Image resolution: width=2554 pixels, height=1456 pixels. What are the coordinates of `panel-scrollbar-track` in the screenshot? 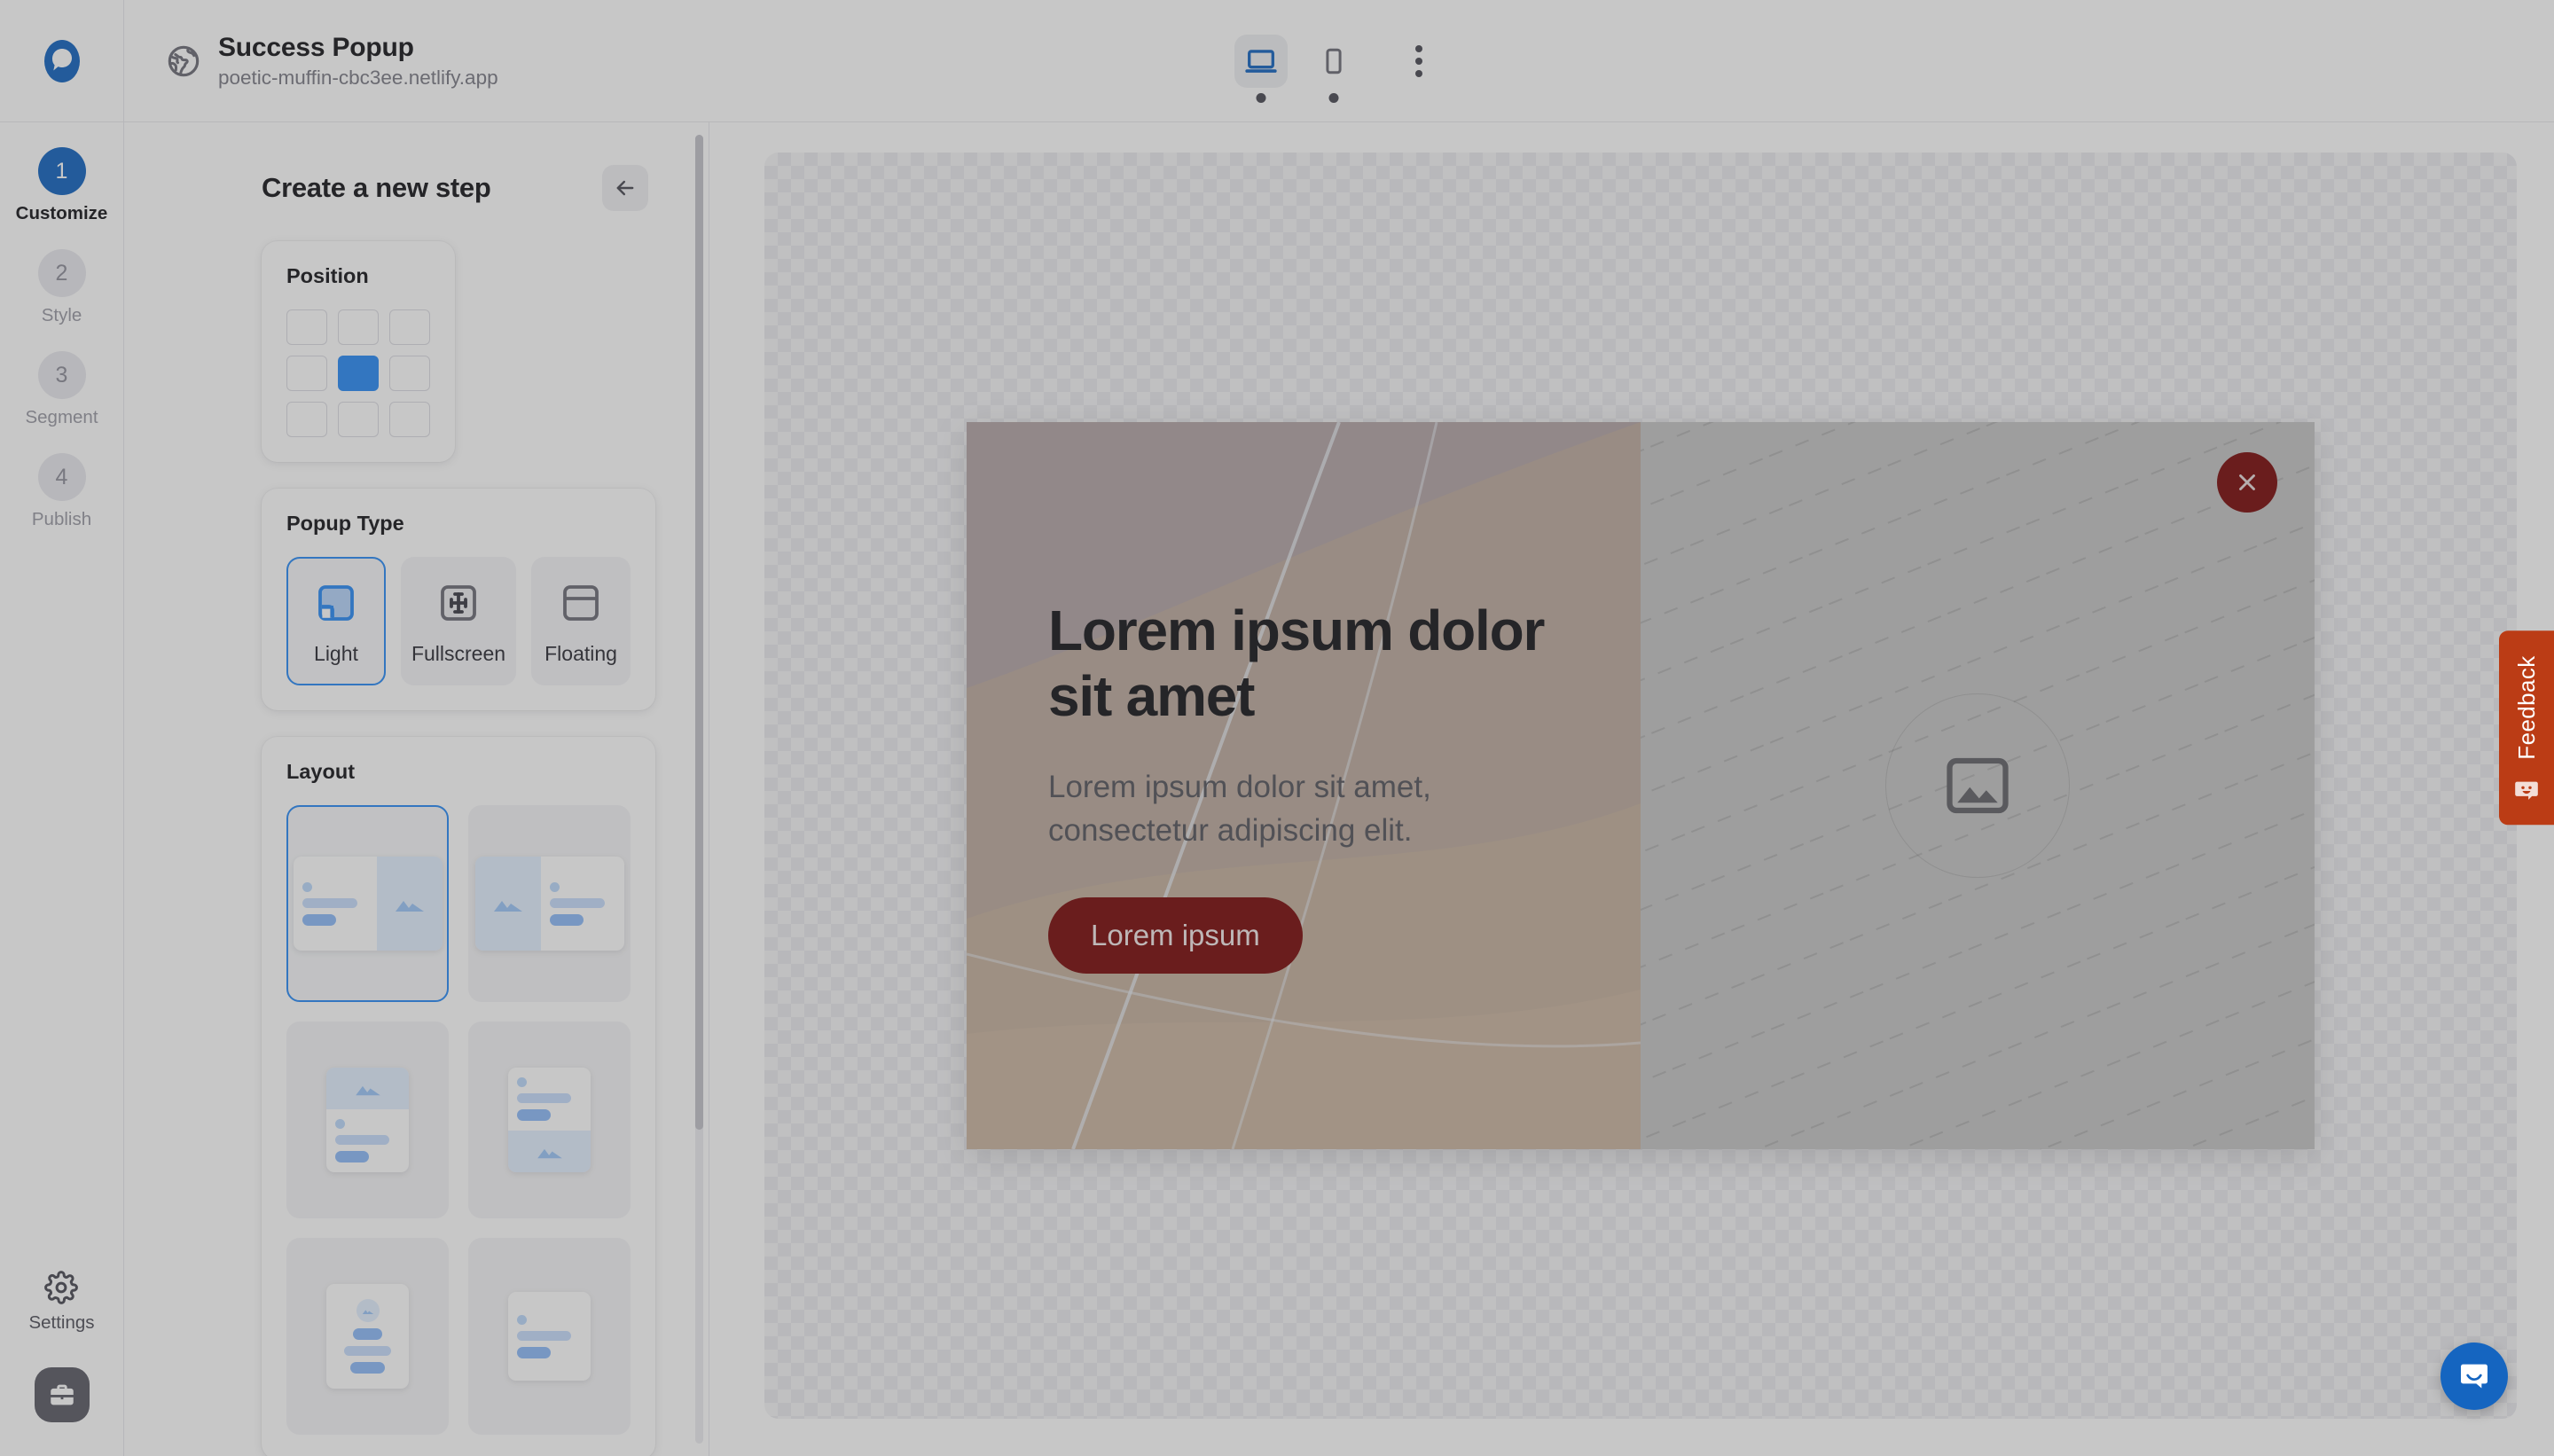 It's located at (699, 789).